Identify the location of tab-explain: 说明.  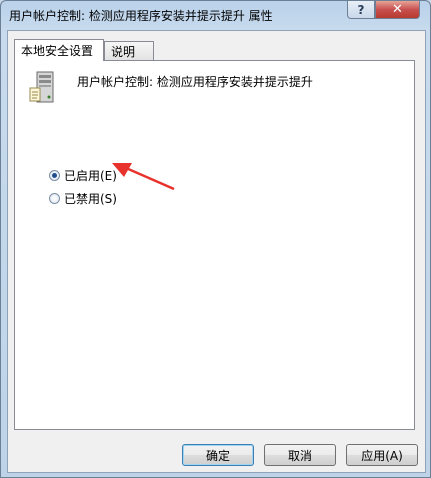
(129, 50).